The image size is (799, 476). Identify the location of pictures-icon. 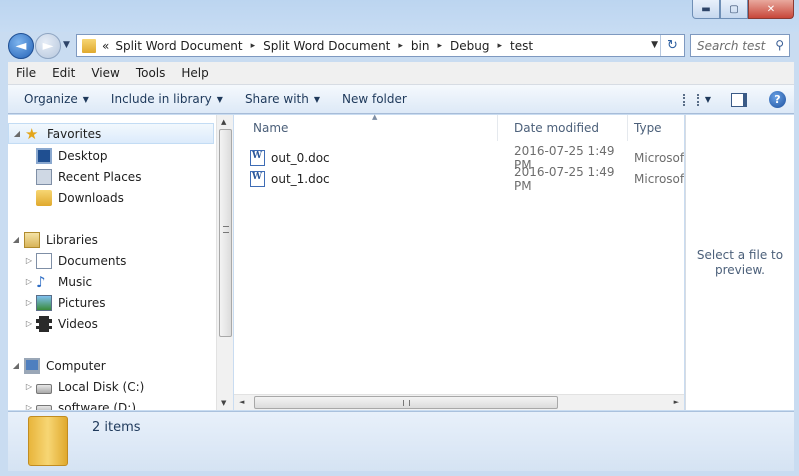
(44, 302).